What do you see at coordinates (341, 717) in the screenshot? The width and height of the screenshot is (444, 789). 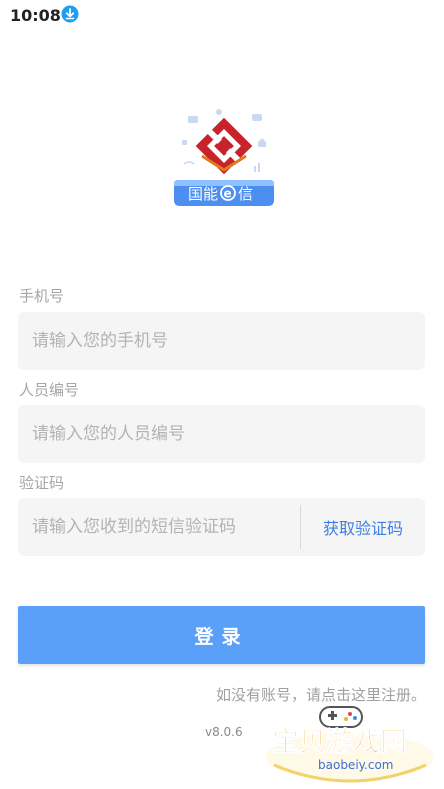 I see `gamepad-icon` at bounding box center [341, 717].